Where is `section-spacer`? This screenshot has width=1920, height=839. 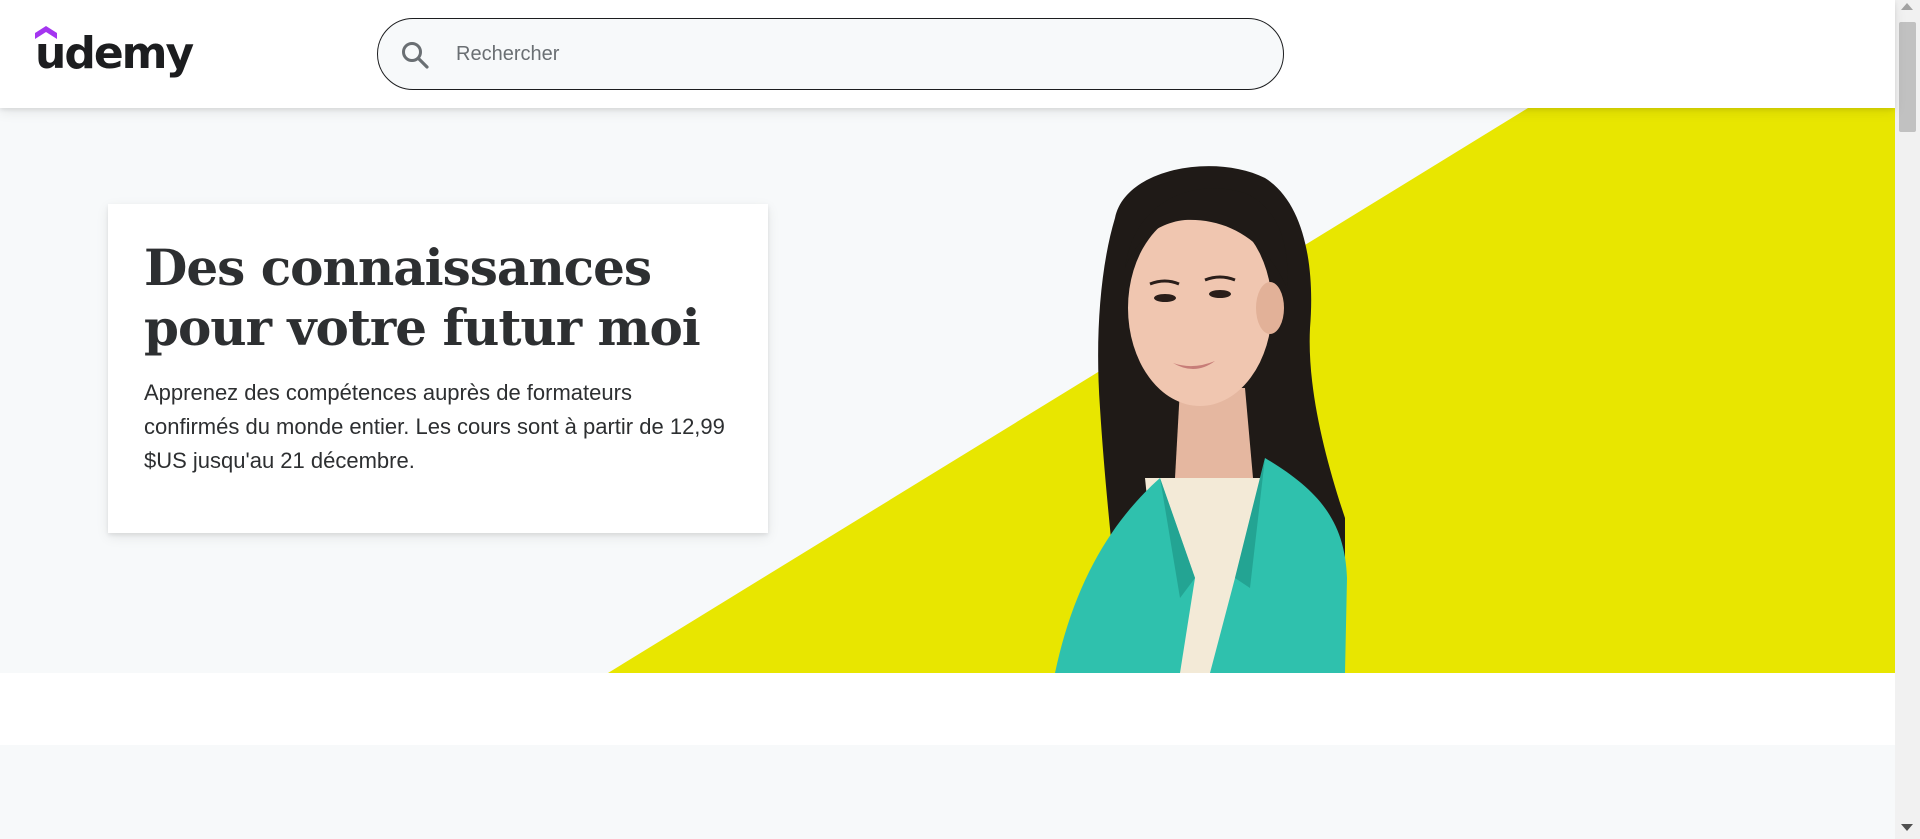 section-spacer is located at coordinates (947, 709).